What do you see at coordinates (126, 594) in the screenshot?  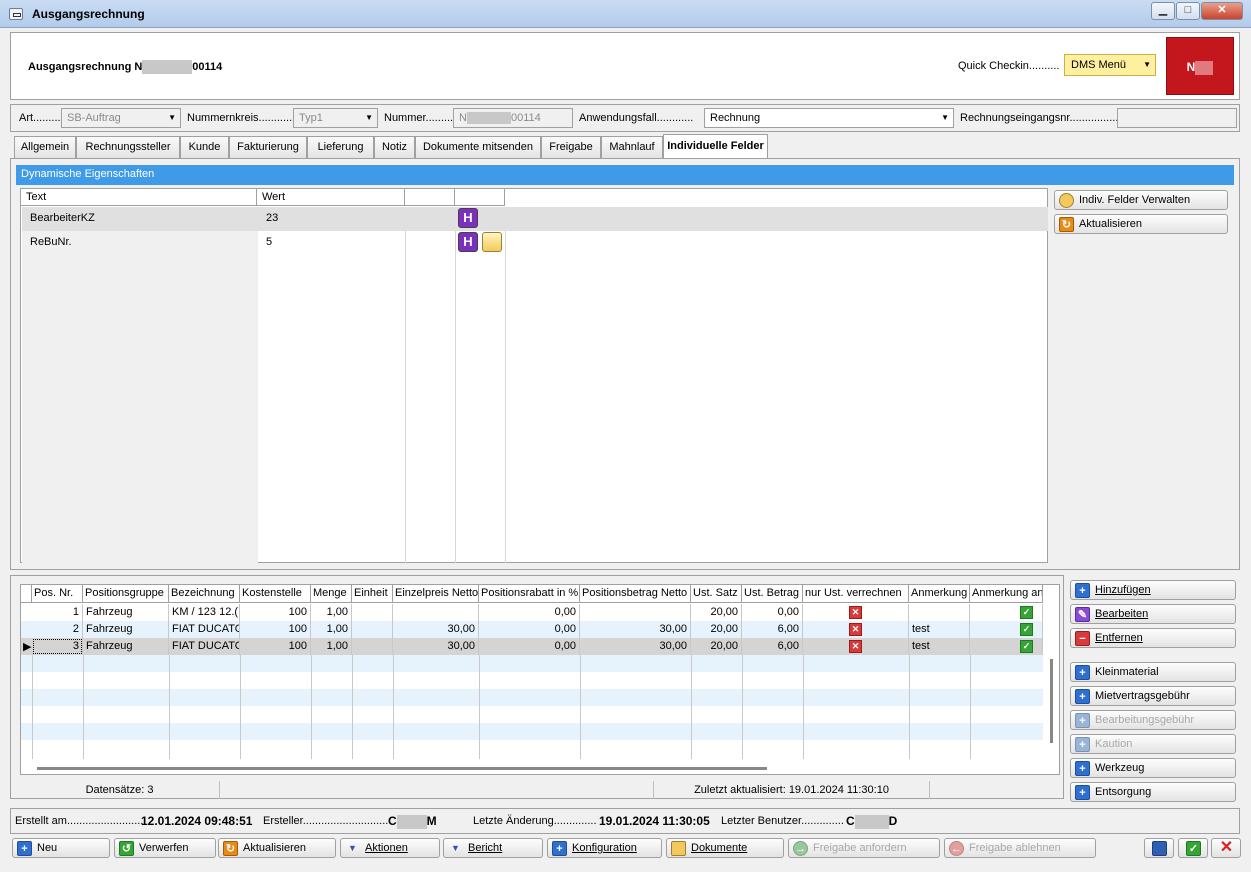 I see `column-header-positionsgruppe: Positionsgruppe` at bounding box center [126, 594].